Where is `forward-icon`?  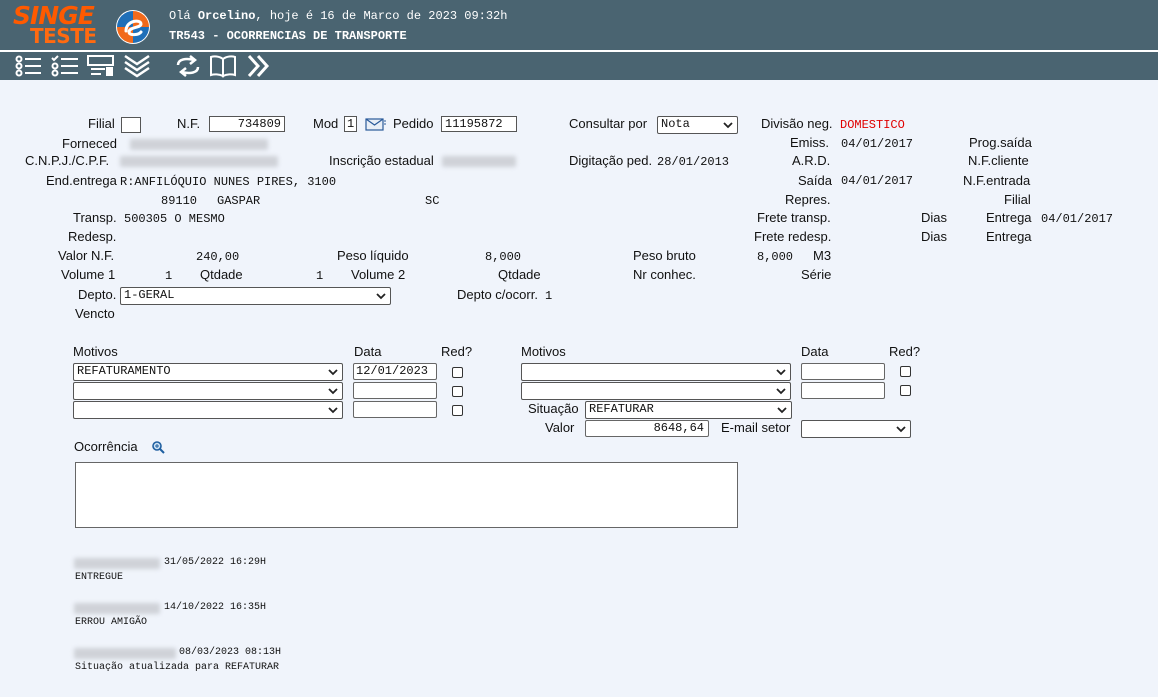 forward-icon is located at coordinates (259, 66).